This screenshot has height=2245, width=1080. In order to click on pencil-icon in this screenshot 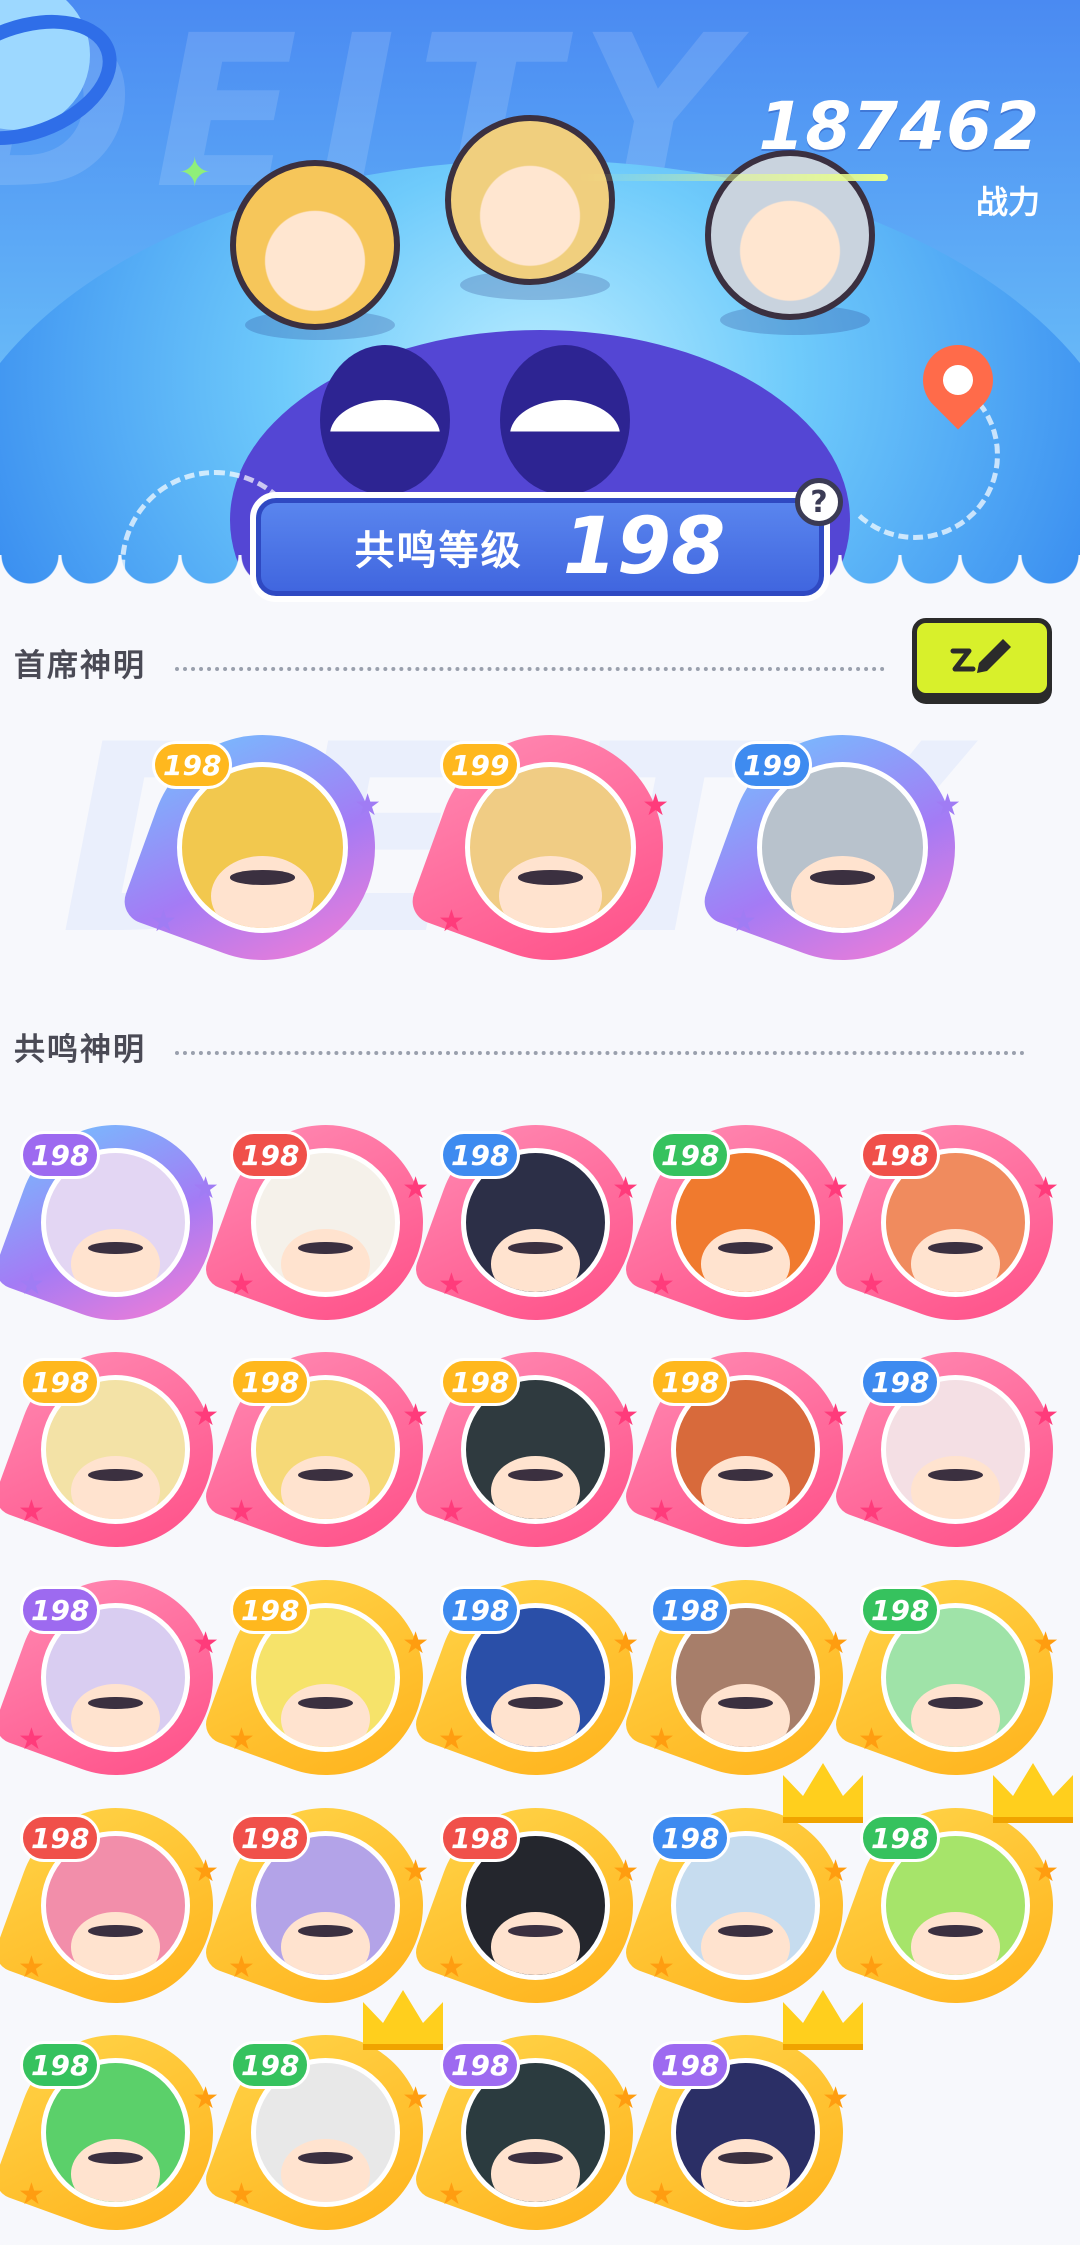, I will do `click(980, 656)`.